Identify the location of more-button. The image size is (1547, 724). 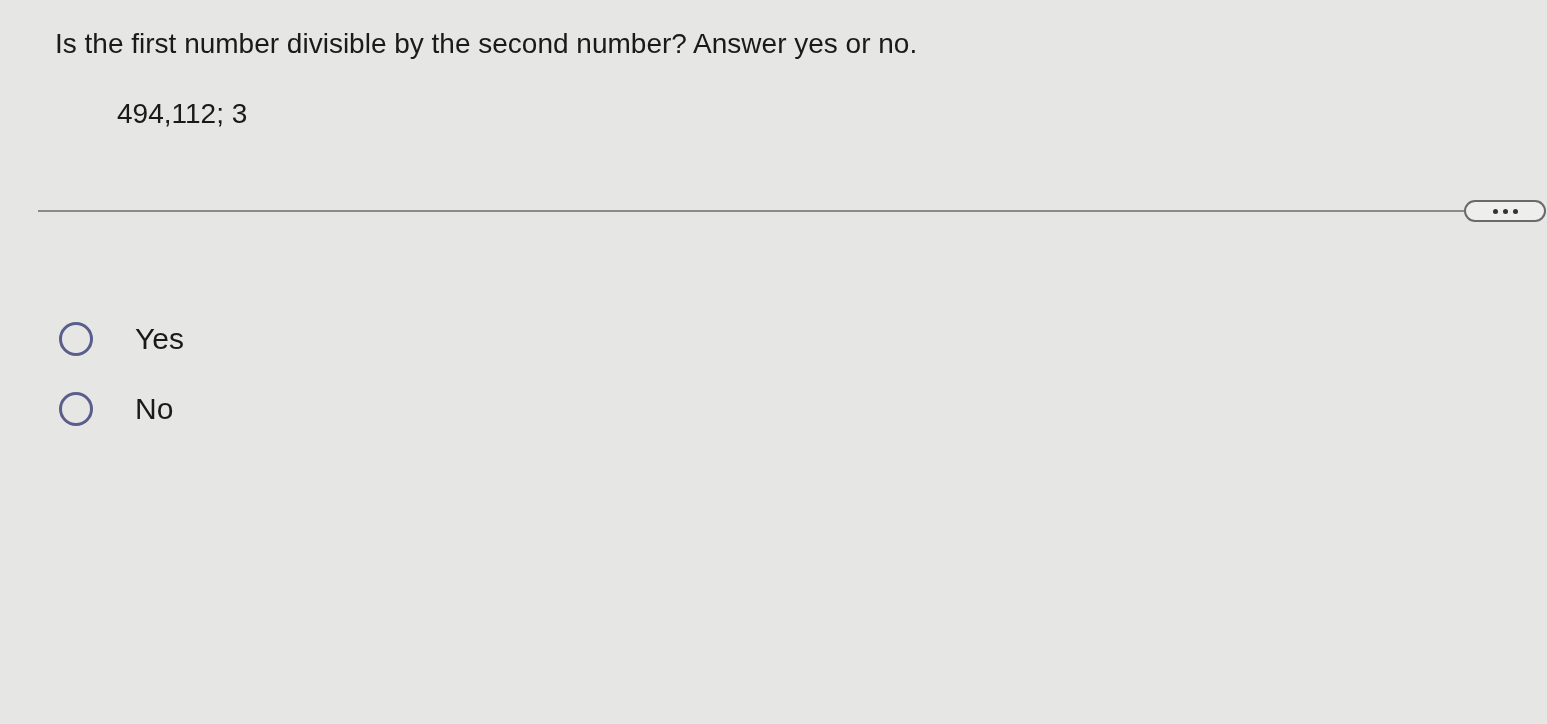
(1505, 211).